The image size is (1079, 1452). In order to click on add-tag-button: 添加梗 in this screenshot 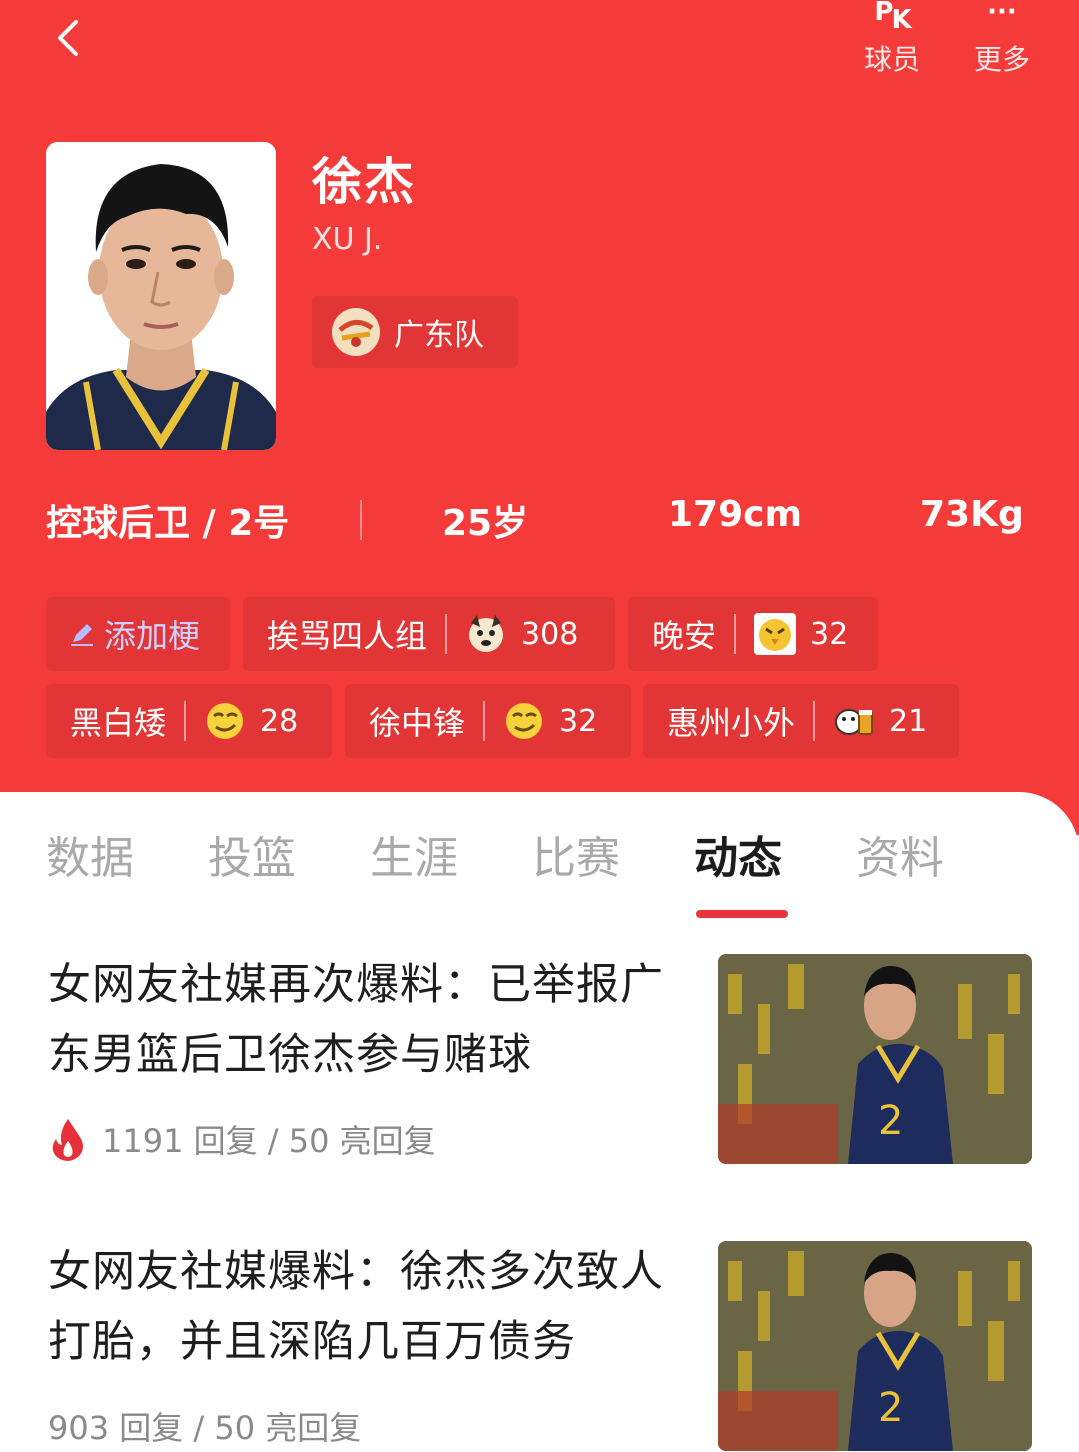, I will do `click(138, 634)`.